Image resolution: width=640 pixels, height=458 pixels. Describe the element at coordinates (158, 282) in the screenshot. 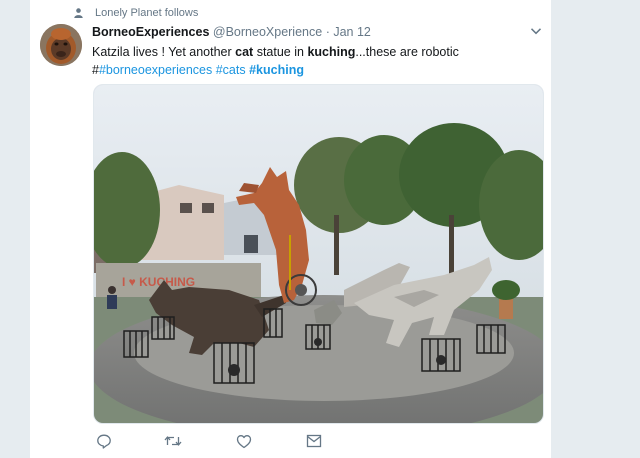

I see `mural-text: I ♥ KUCHING` at that location.